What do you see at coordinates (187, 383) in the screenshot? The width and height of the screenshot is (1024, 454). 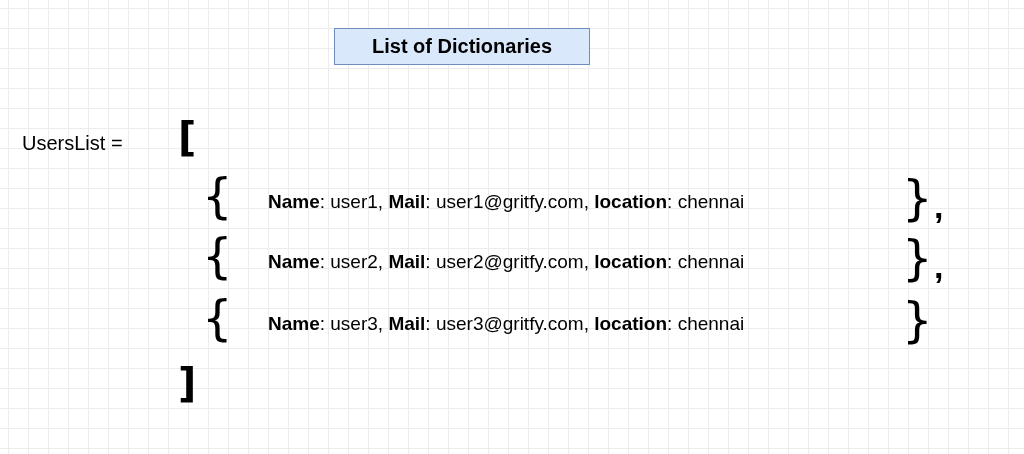 I see `close-bracket: ]` at bounding box center [187, 383].